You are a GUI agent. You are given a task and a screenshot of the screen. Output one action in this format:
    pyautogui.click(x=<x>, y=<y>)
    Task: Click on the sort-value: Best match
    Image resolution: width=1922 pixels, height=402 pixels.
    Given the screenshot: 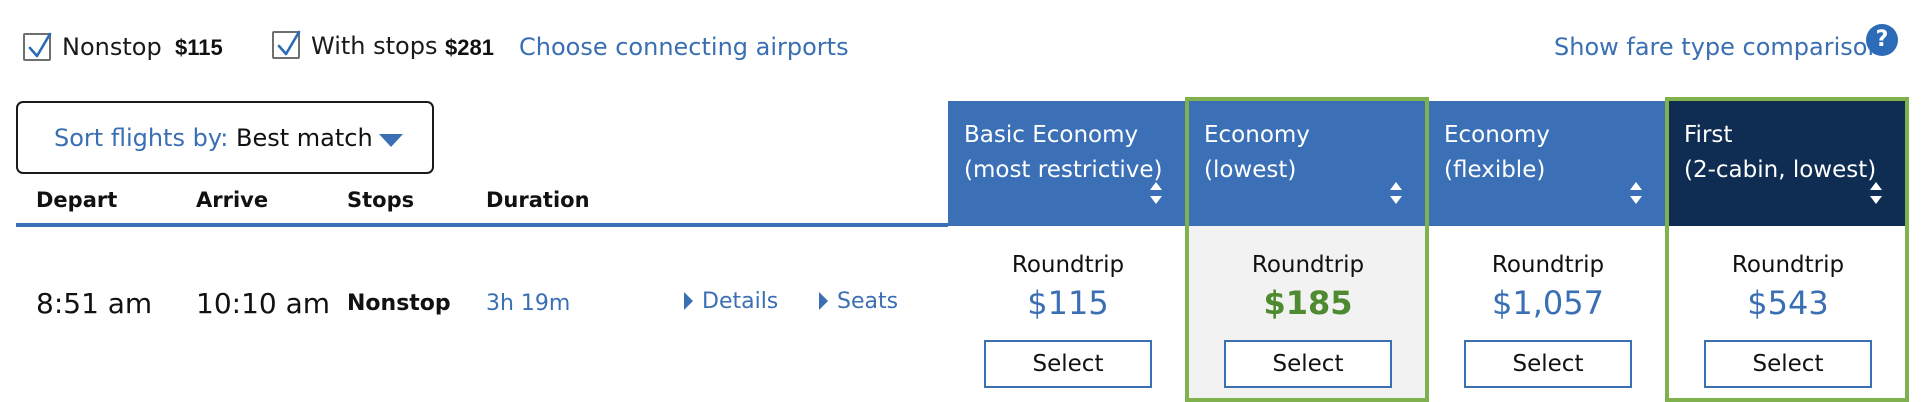 What is the action you would take?
    pyautogui.click(x=304, y=138)
    